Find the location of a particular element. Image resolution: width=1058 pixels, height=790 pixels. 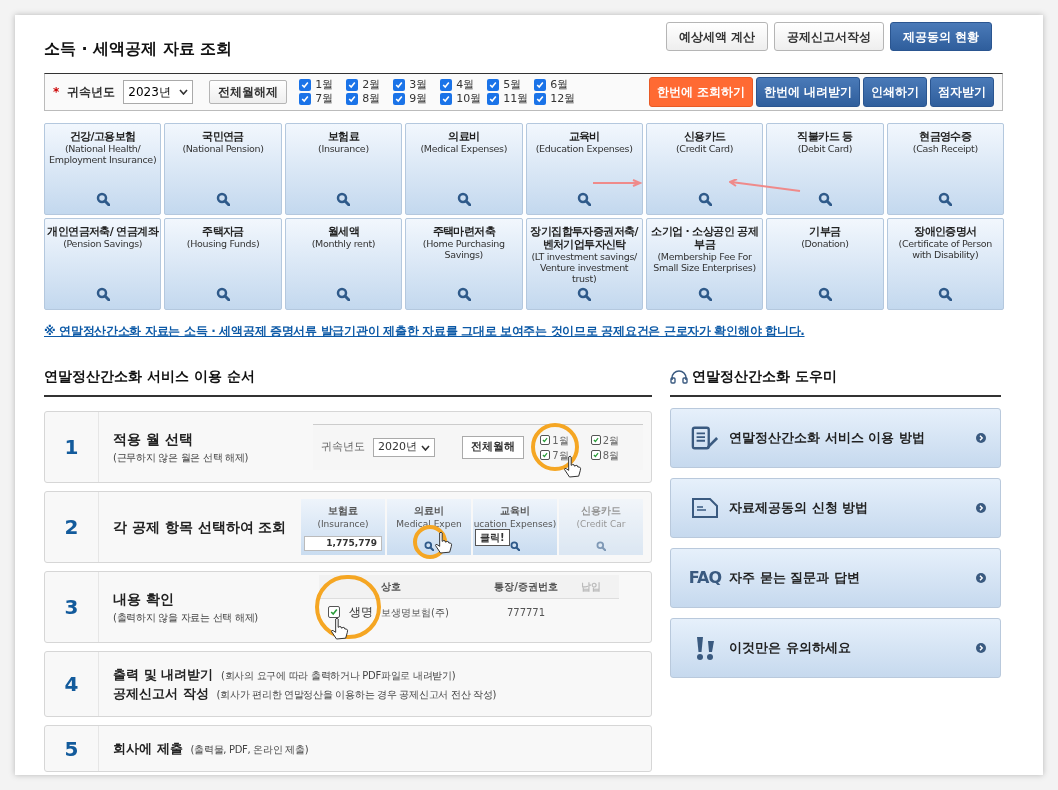

month-label: 10월 is located at coordinates (469, 99).